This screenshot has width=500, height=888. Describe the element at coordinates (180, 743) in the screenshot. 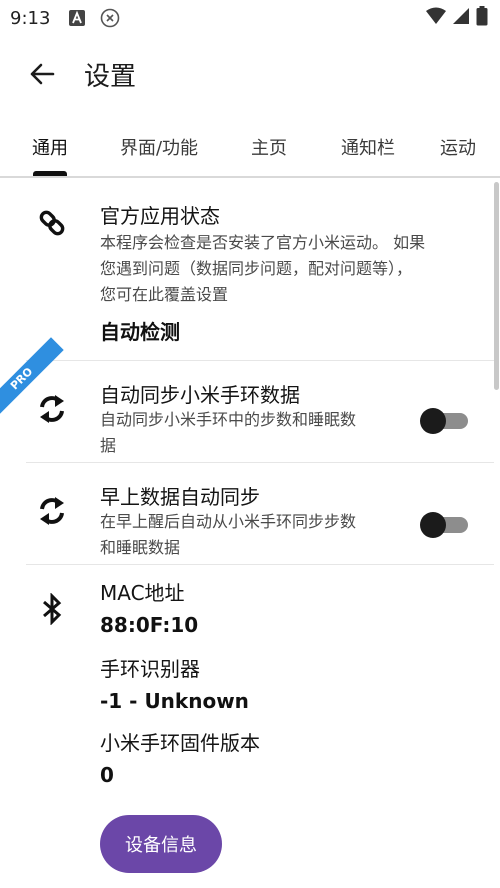

I see `firmware-version-label: 小米手环固件版本` at that location.